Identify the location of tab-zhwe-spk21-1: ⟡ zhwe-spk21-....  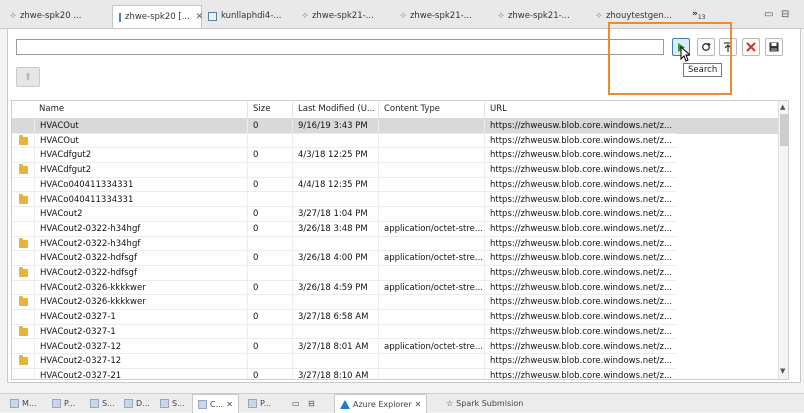
(338, 16).